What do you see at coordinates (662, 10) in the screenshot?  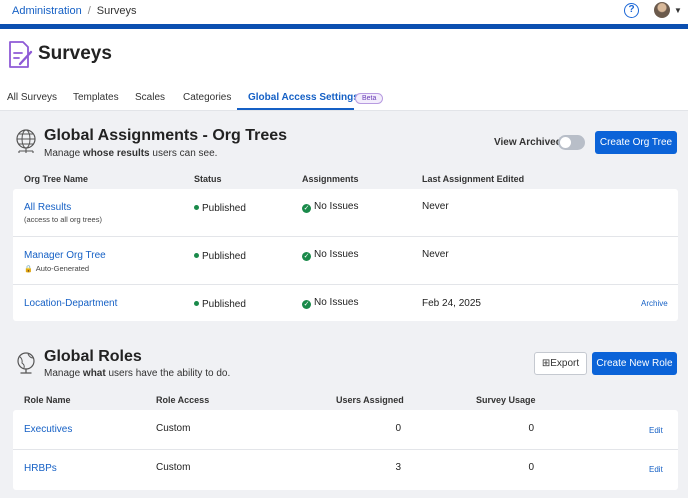 I see `avatar` at bounding box center [662, 10].